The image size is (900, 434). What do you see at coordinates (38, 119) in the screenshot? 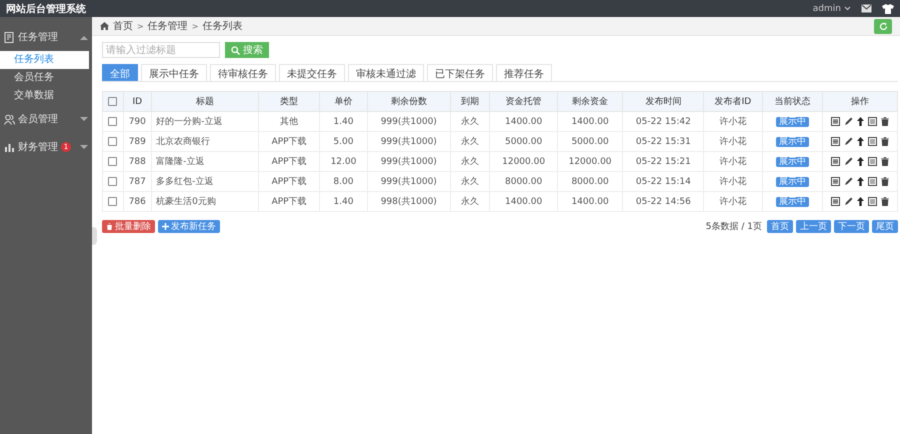
I see `menu-group-label: 会员管理` at bounding box center [38, 119].